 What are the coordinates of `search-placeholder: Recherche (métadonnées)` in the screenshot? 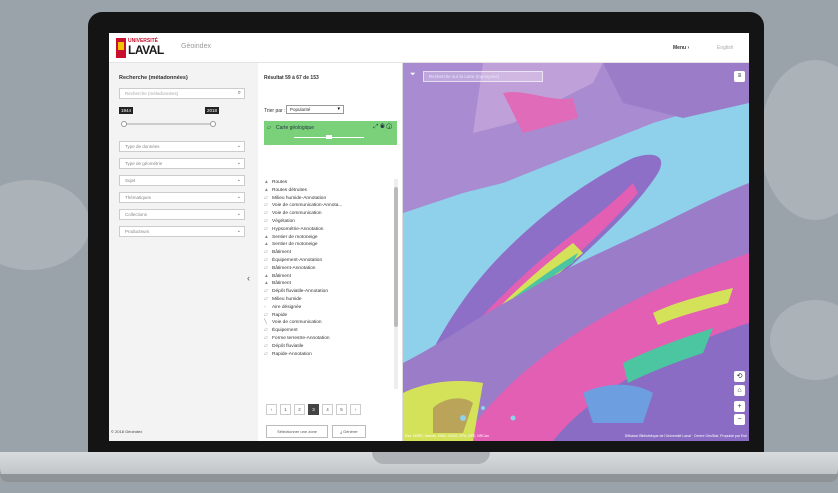 It's located at (152, 93).